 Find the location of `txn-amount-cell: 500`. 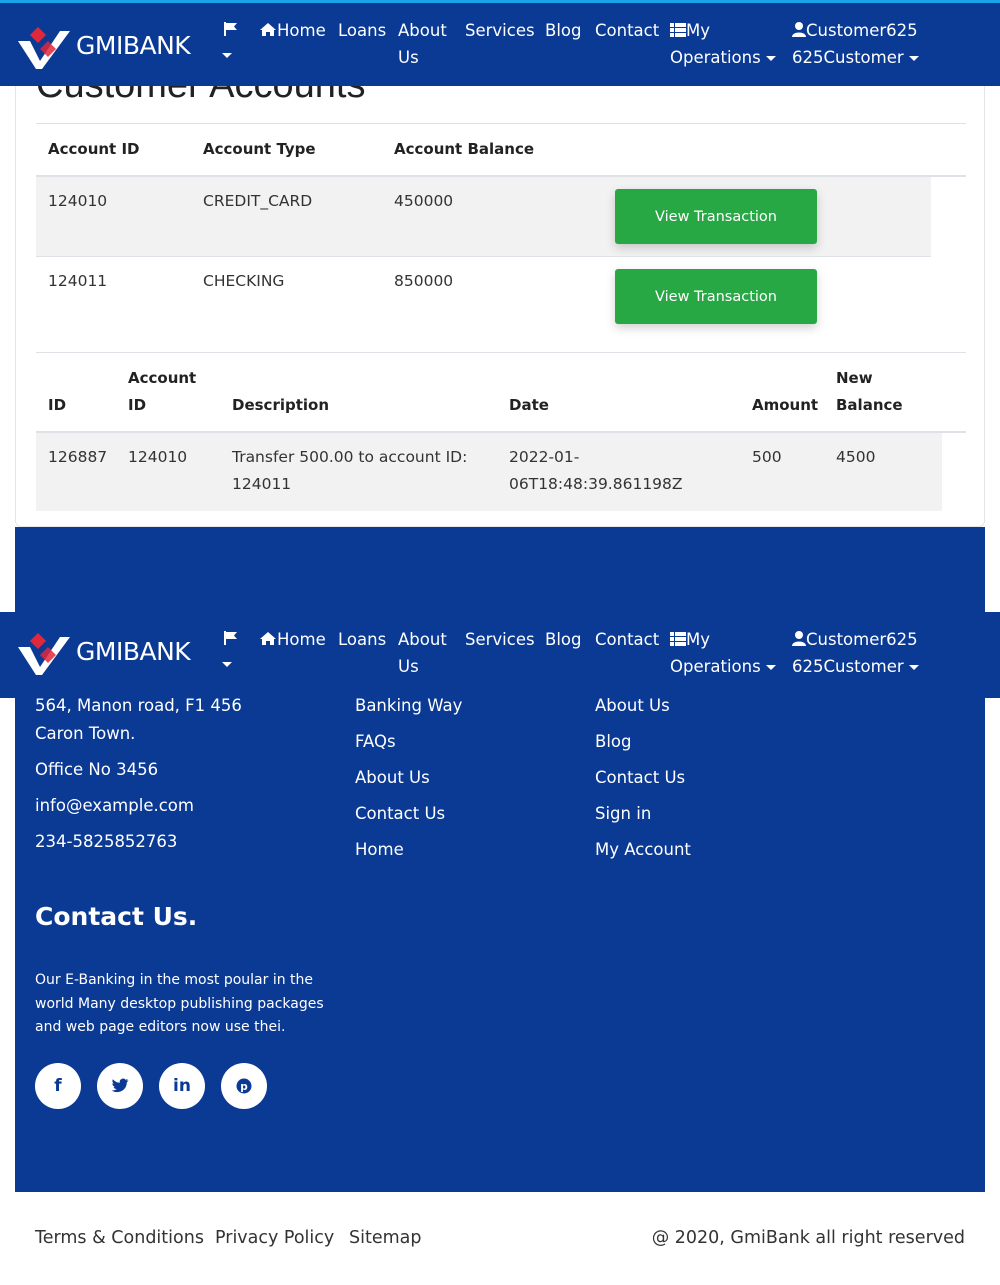

txn-amount-cell: 500 is located at coordinates (767, 457).